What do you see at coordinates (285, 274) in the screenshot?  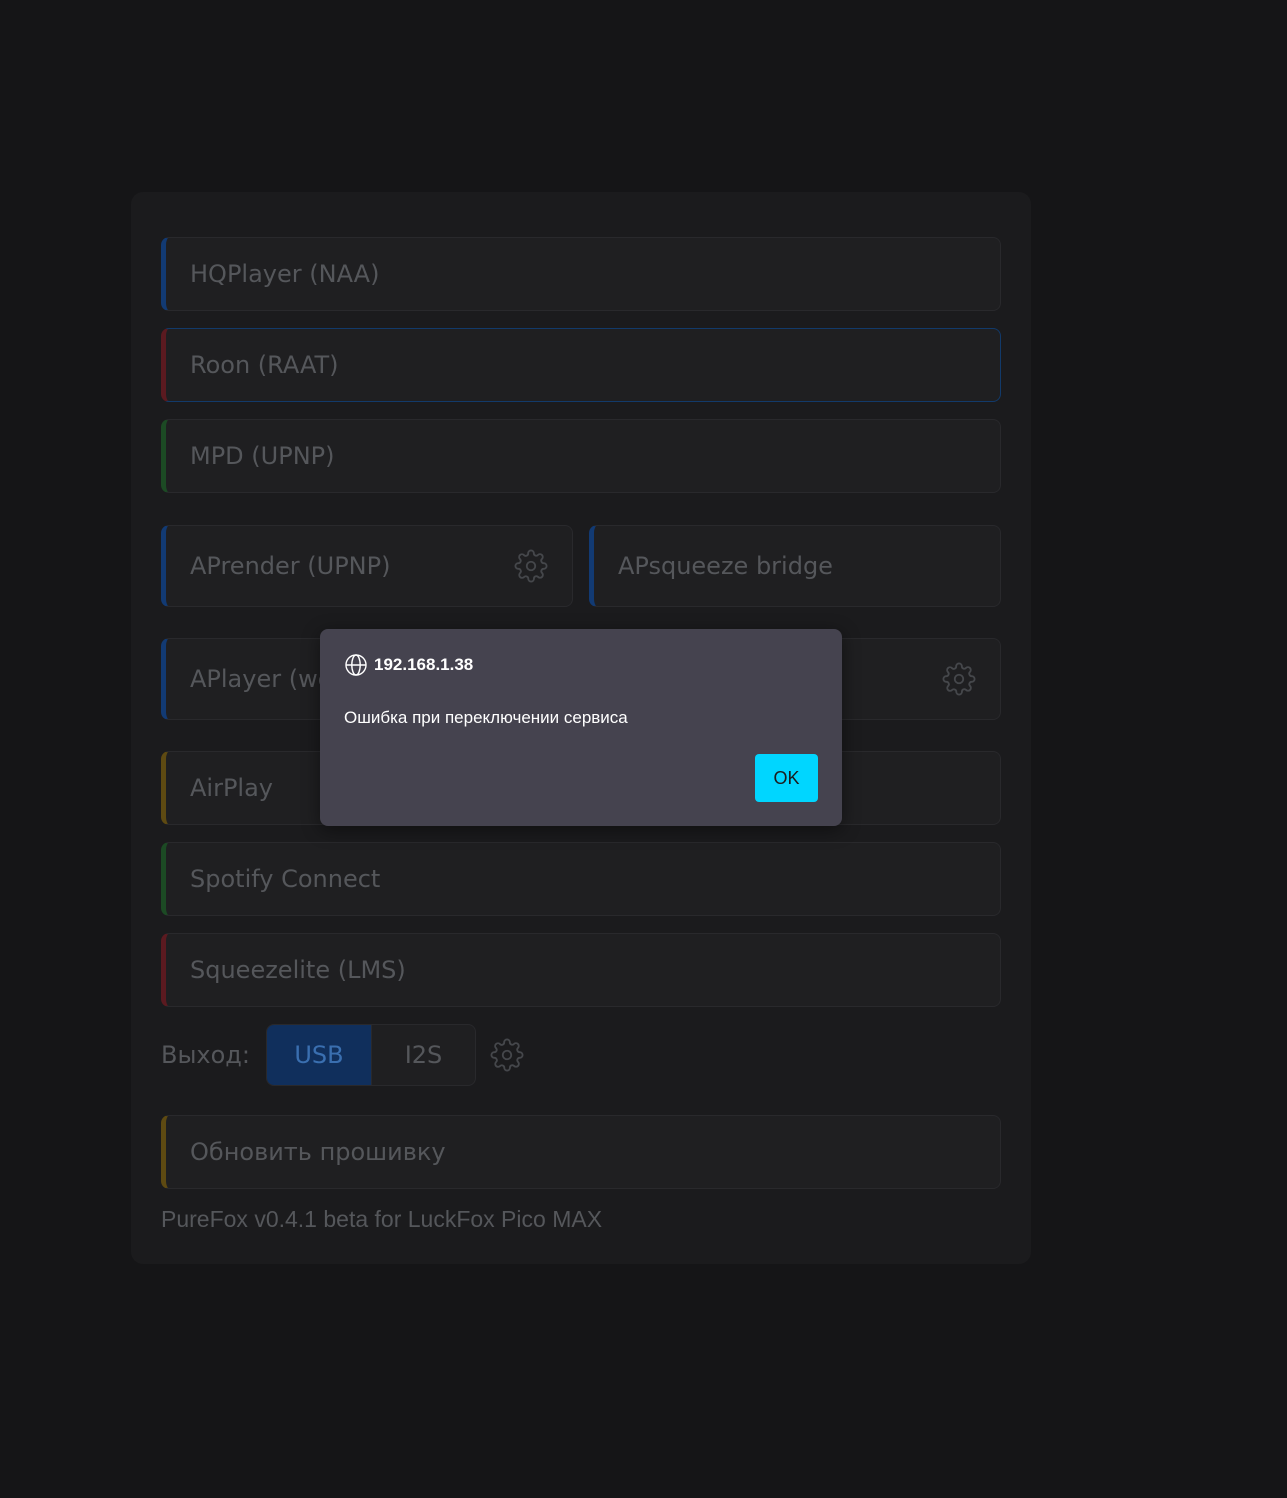 I see `service-hqplayer-label: HQPlayer (NAA)` at bounding box center [285, 274].